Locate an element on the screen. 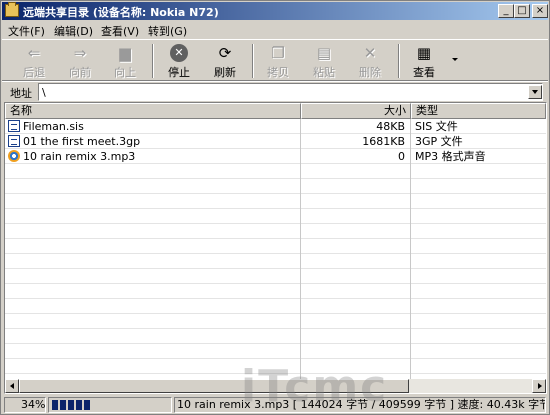  forward-button: ⇒ 向前 is located at coordinates (80, 61).